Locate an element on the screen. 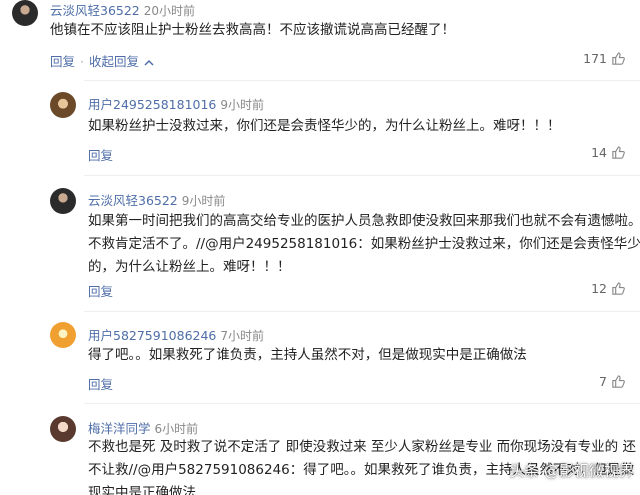 The image size is (640, 495). comment-line: 得了吧。。如果救死了谁负责，主持人虽然不对，但是做现实中是正确做法 is located at coordinates (307, 355).